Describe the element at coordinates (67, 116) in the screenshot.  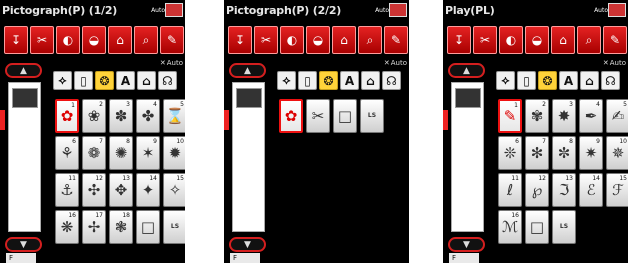
I see `pattern-tile: 1 ✿` at that location.